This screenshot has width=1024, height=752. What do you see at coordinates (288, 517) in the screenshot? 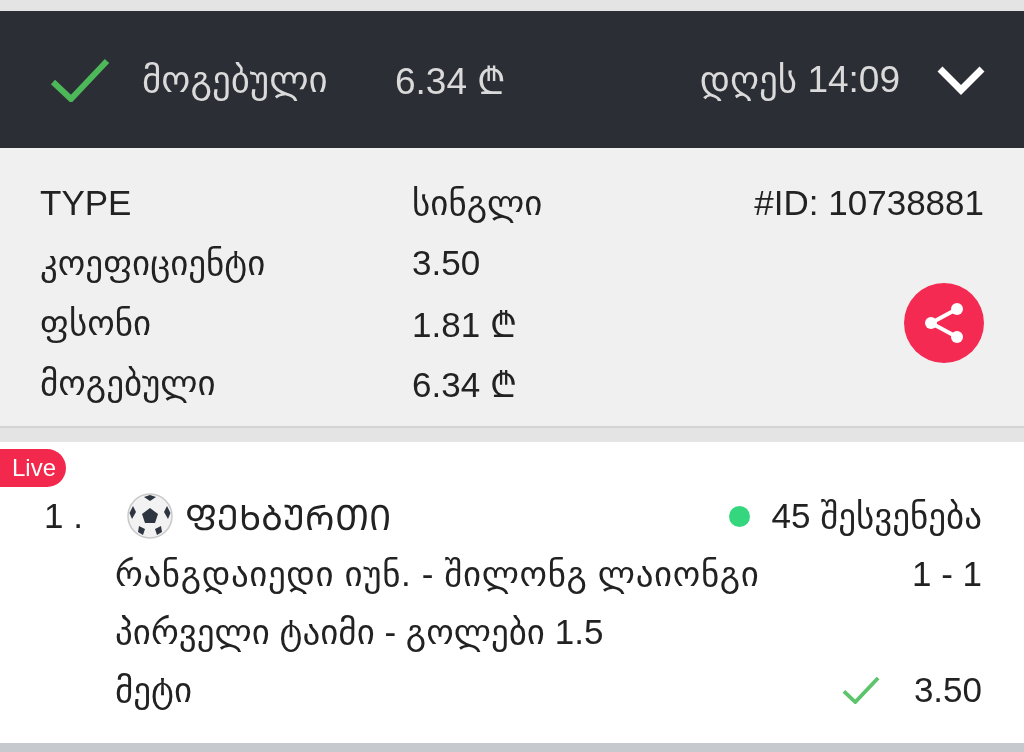
I see `sport-name: ᲤᲔᲮᲑᲣᲠᲗᲘ` at bounding box center [288, 517].